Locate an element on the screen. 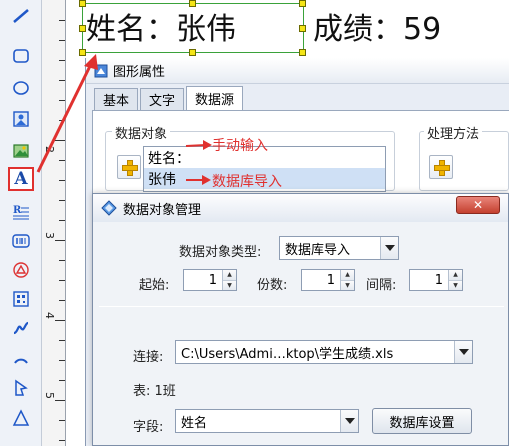 The width and height of the screenshot is (509, 446). copies-stepper: 1 ▲ ▼ is located at coordinates (328, 280).